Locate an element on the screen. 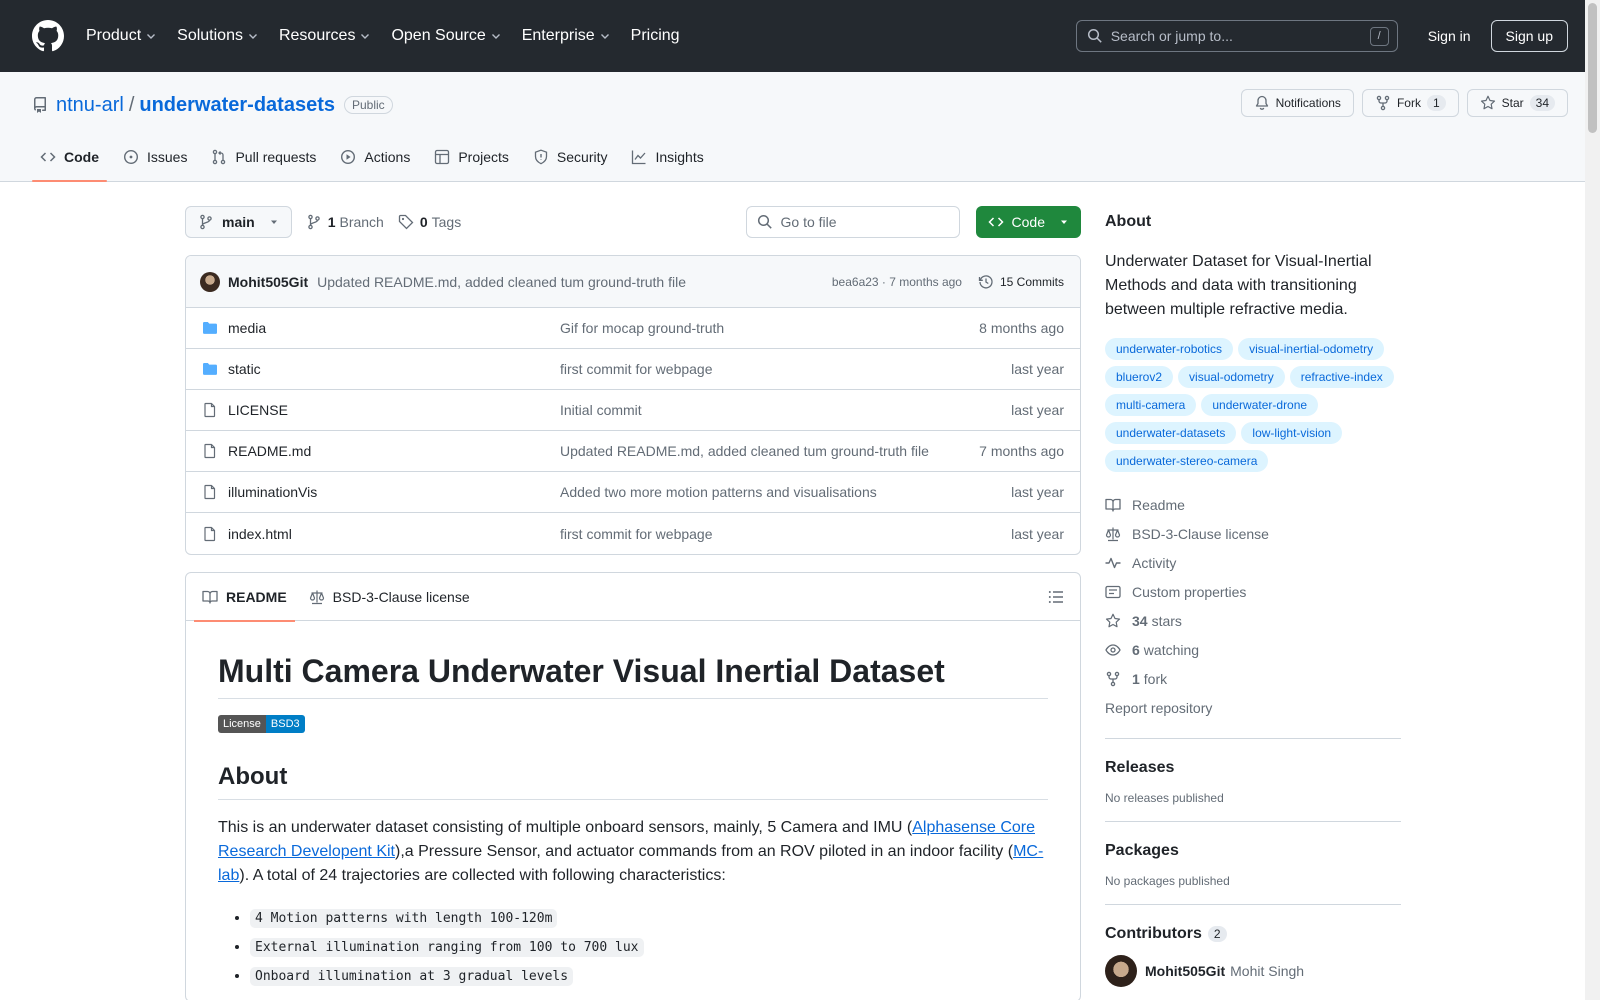 This screenshot has width=1600, height=1000. eye-icon is located at coordinates (1113, 649).